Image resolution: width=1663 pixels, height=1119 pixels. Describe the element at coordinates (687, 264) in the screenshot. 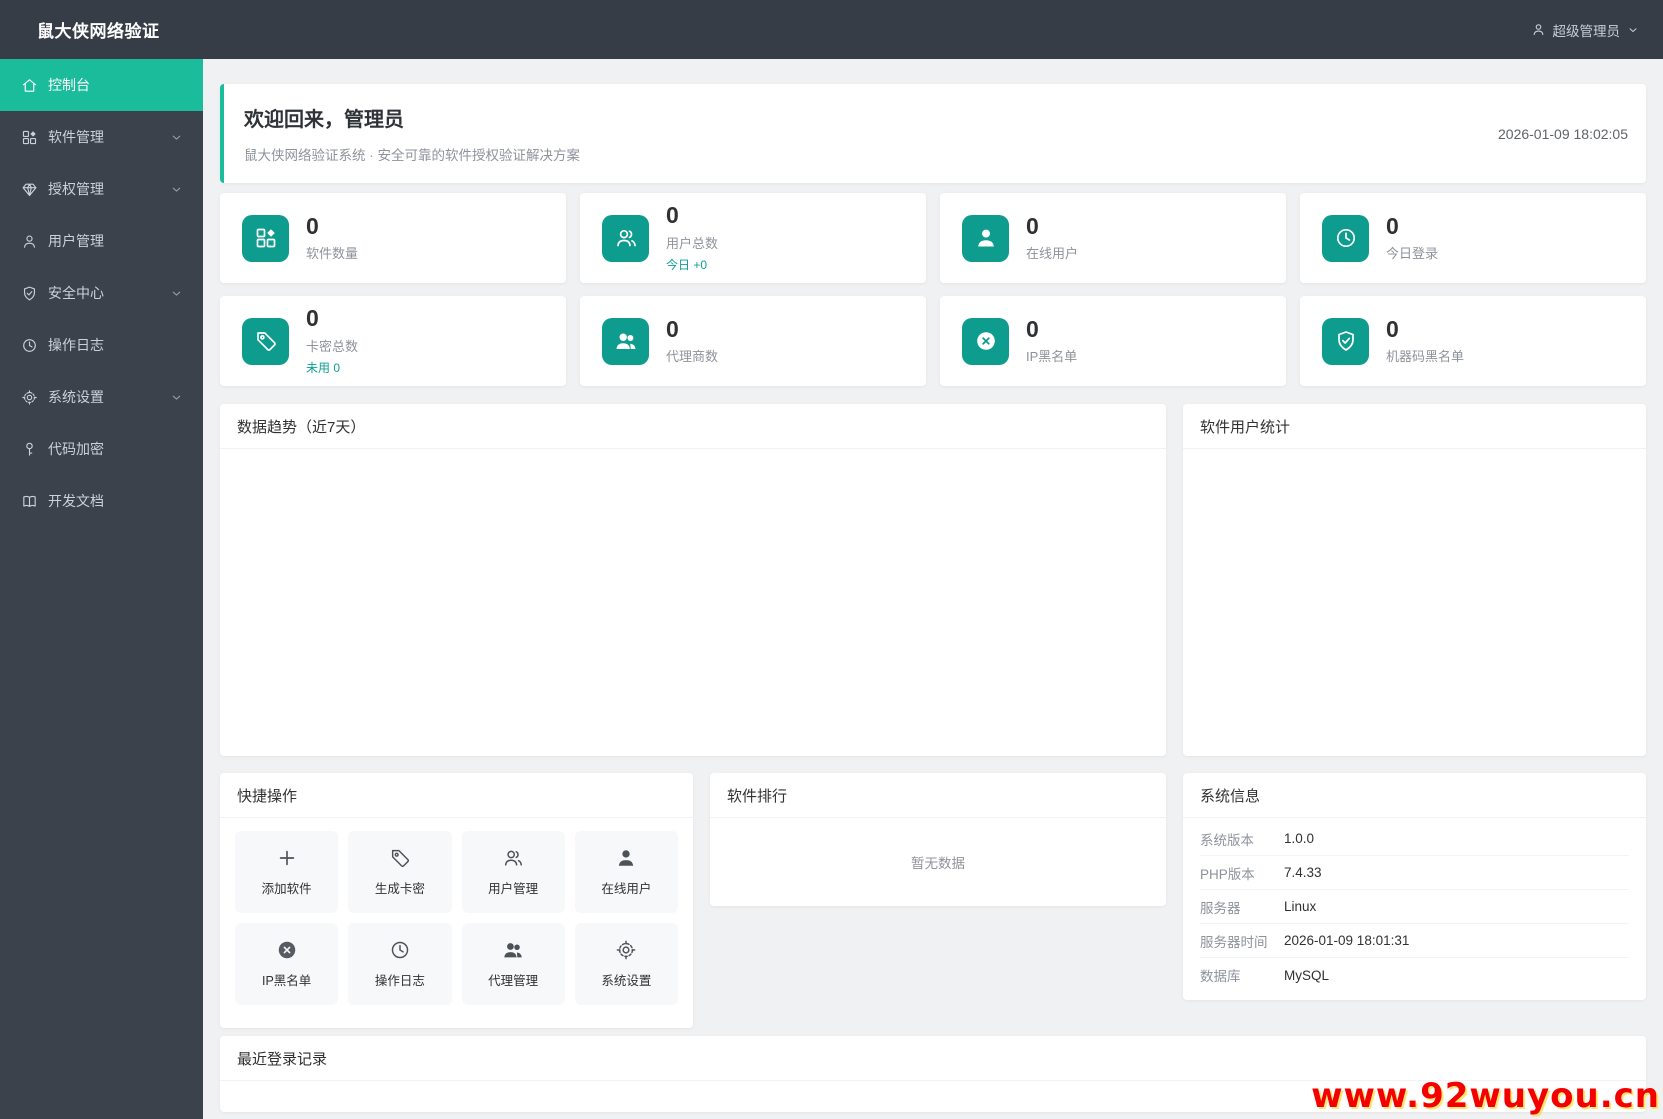

I see `stat-sub: 今日 +0` at that location.